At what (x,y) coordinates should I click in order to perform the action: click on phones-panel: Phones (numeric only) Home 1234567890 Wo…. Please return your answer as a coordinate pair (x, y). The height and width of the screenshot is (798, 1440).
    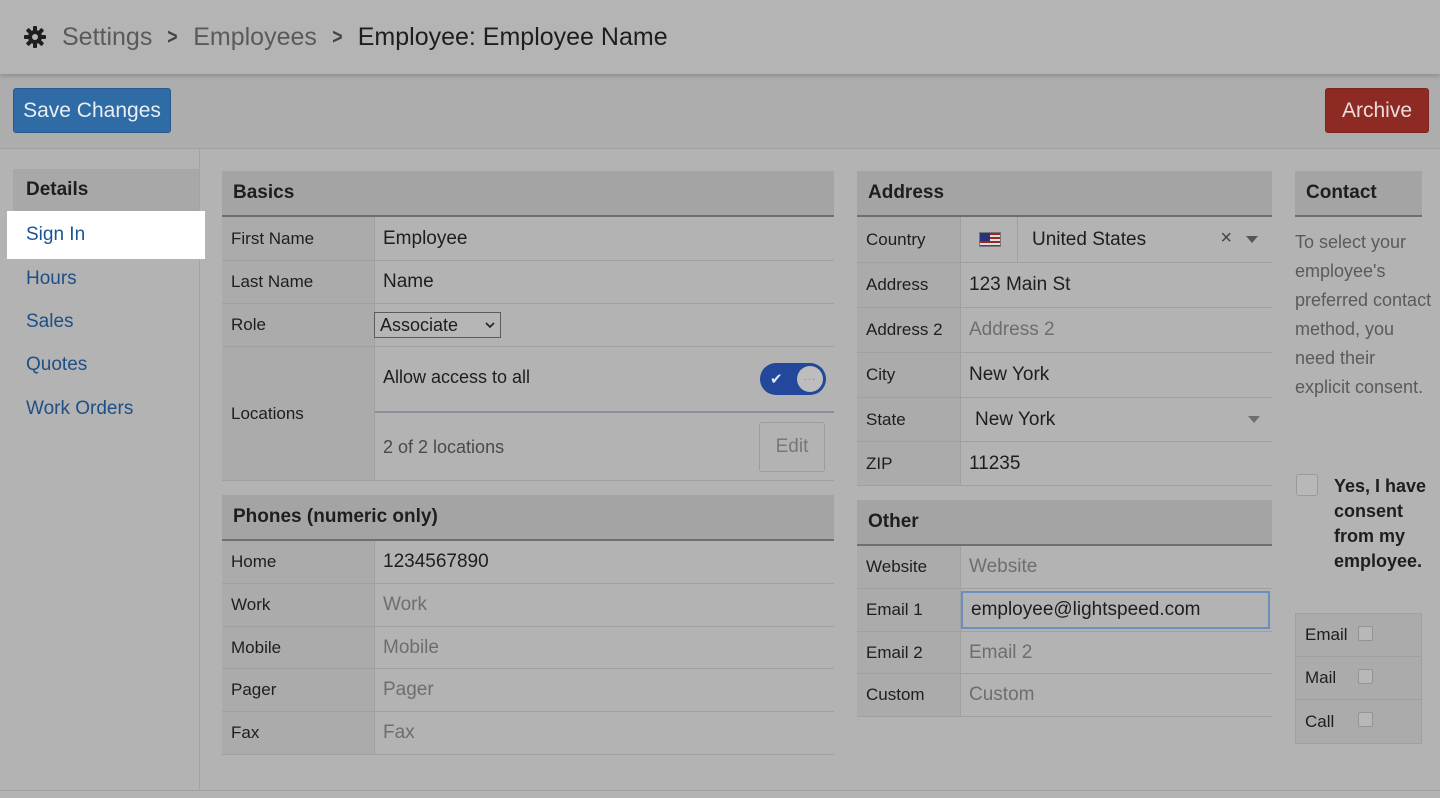
    Looking at the image, I should click on (528, 625).